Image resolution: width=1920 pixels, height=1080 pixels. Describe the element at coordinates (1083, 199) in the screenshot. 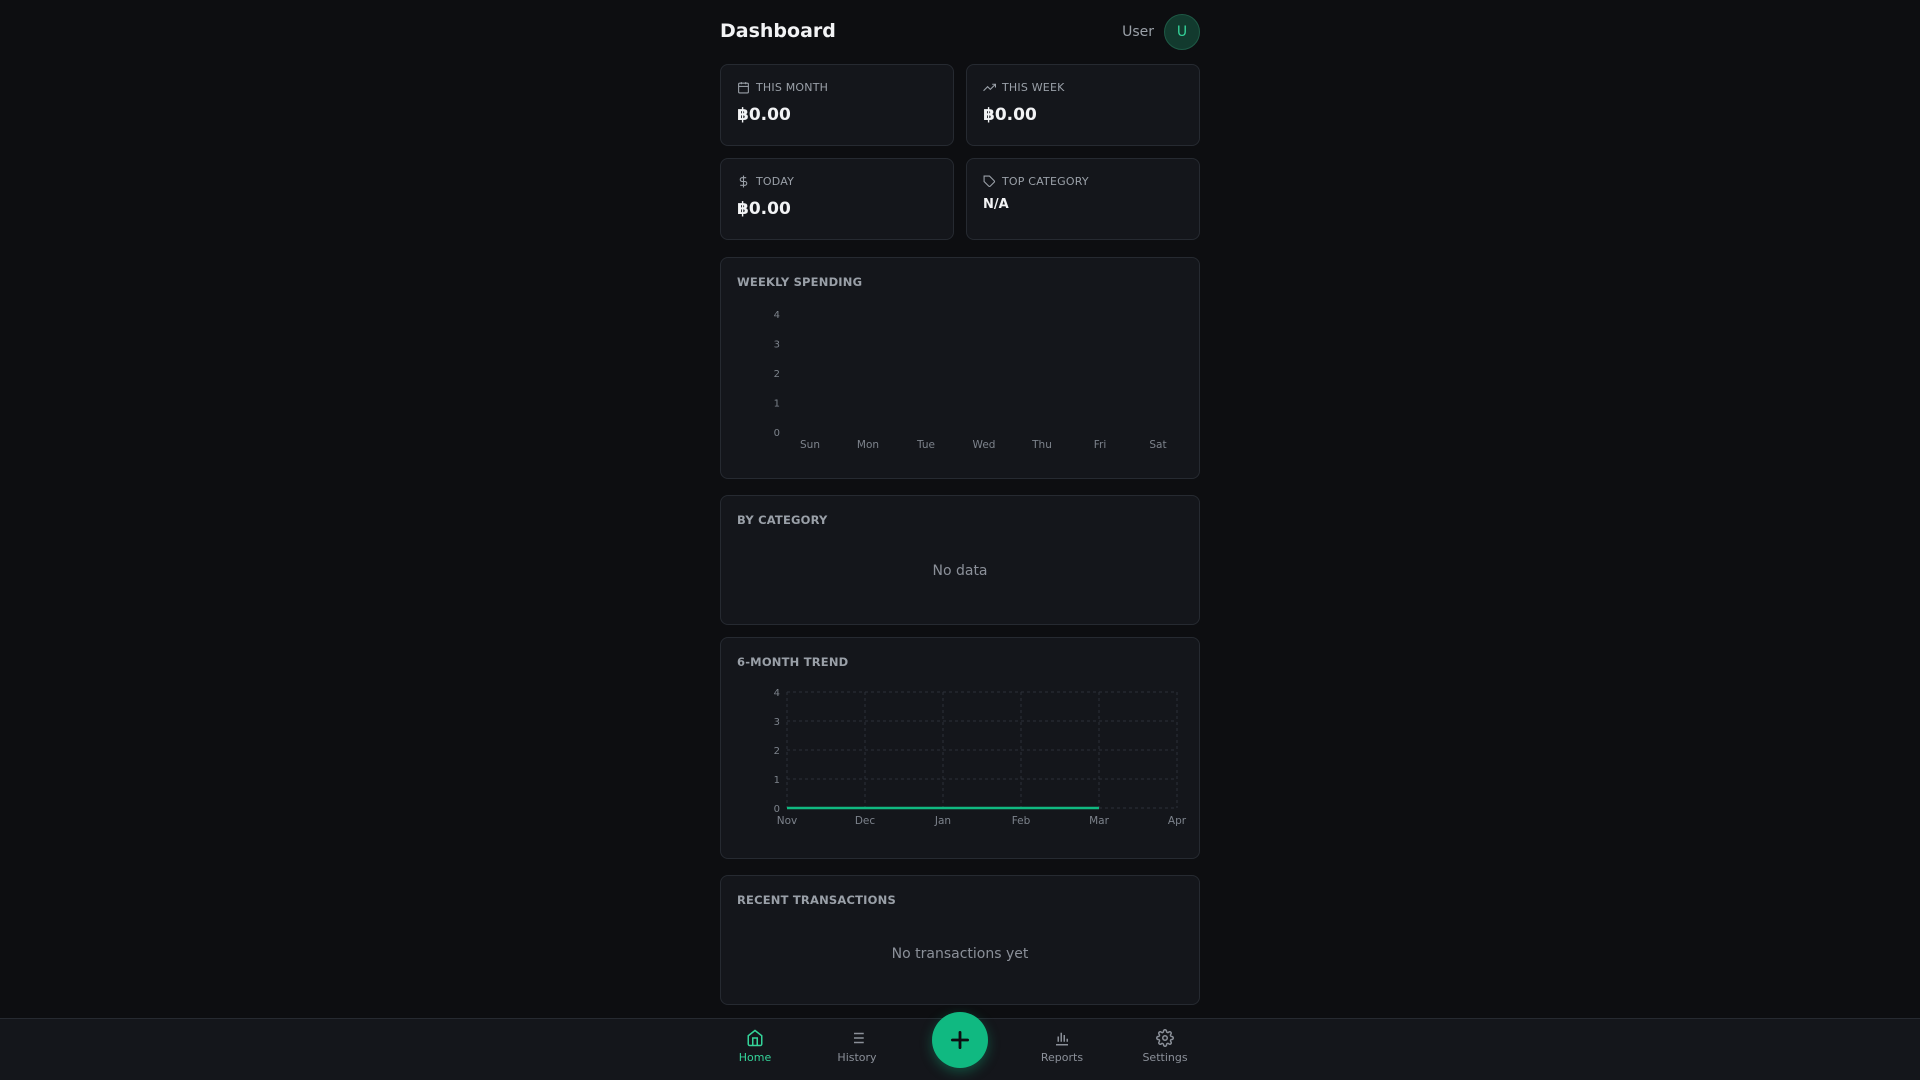

I see `stat-card-top-category: TOP CATEGORY N/A` at that location.